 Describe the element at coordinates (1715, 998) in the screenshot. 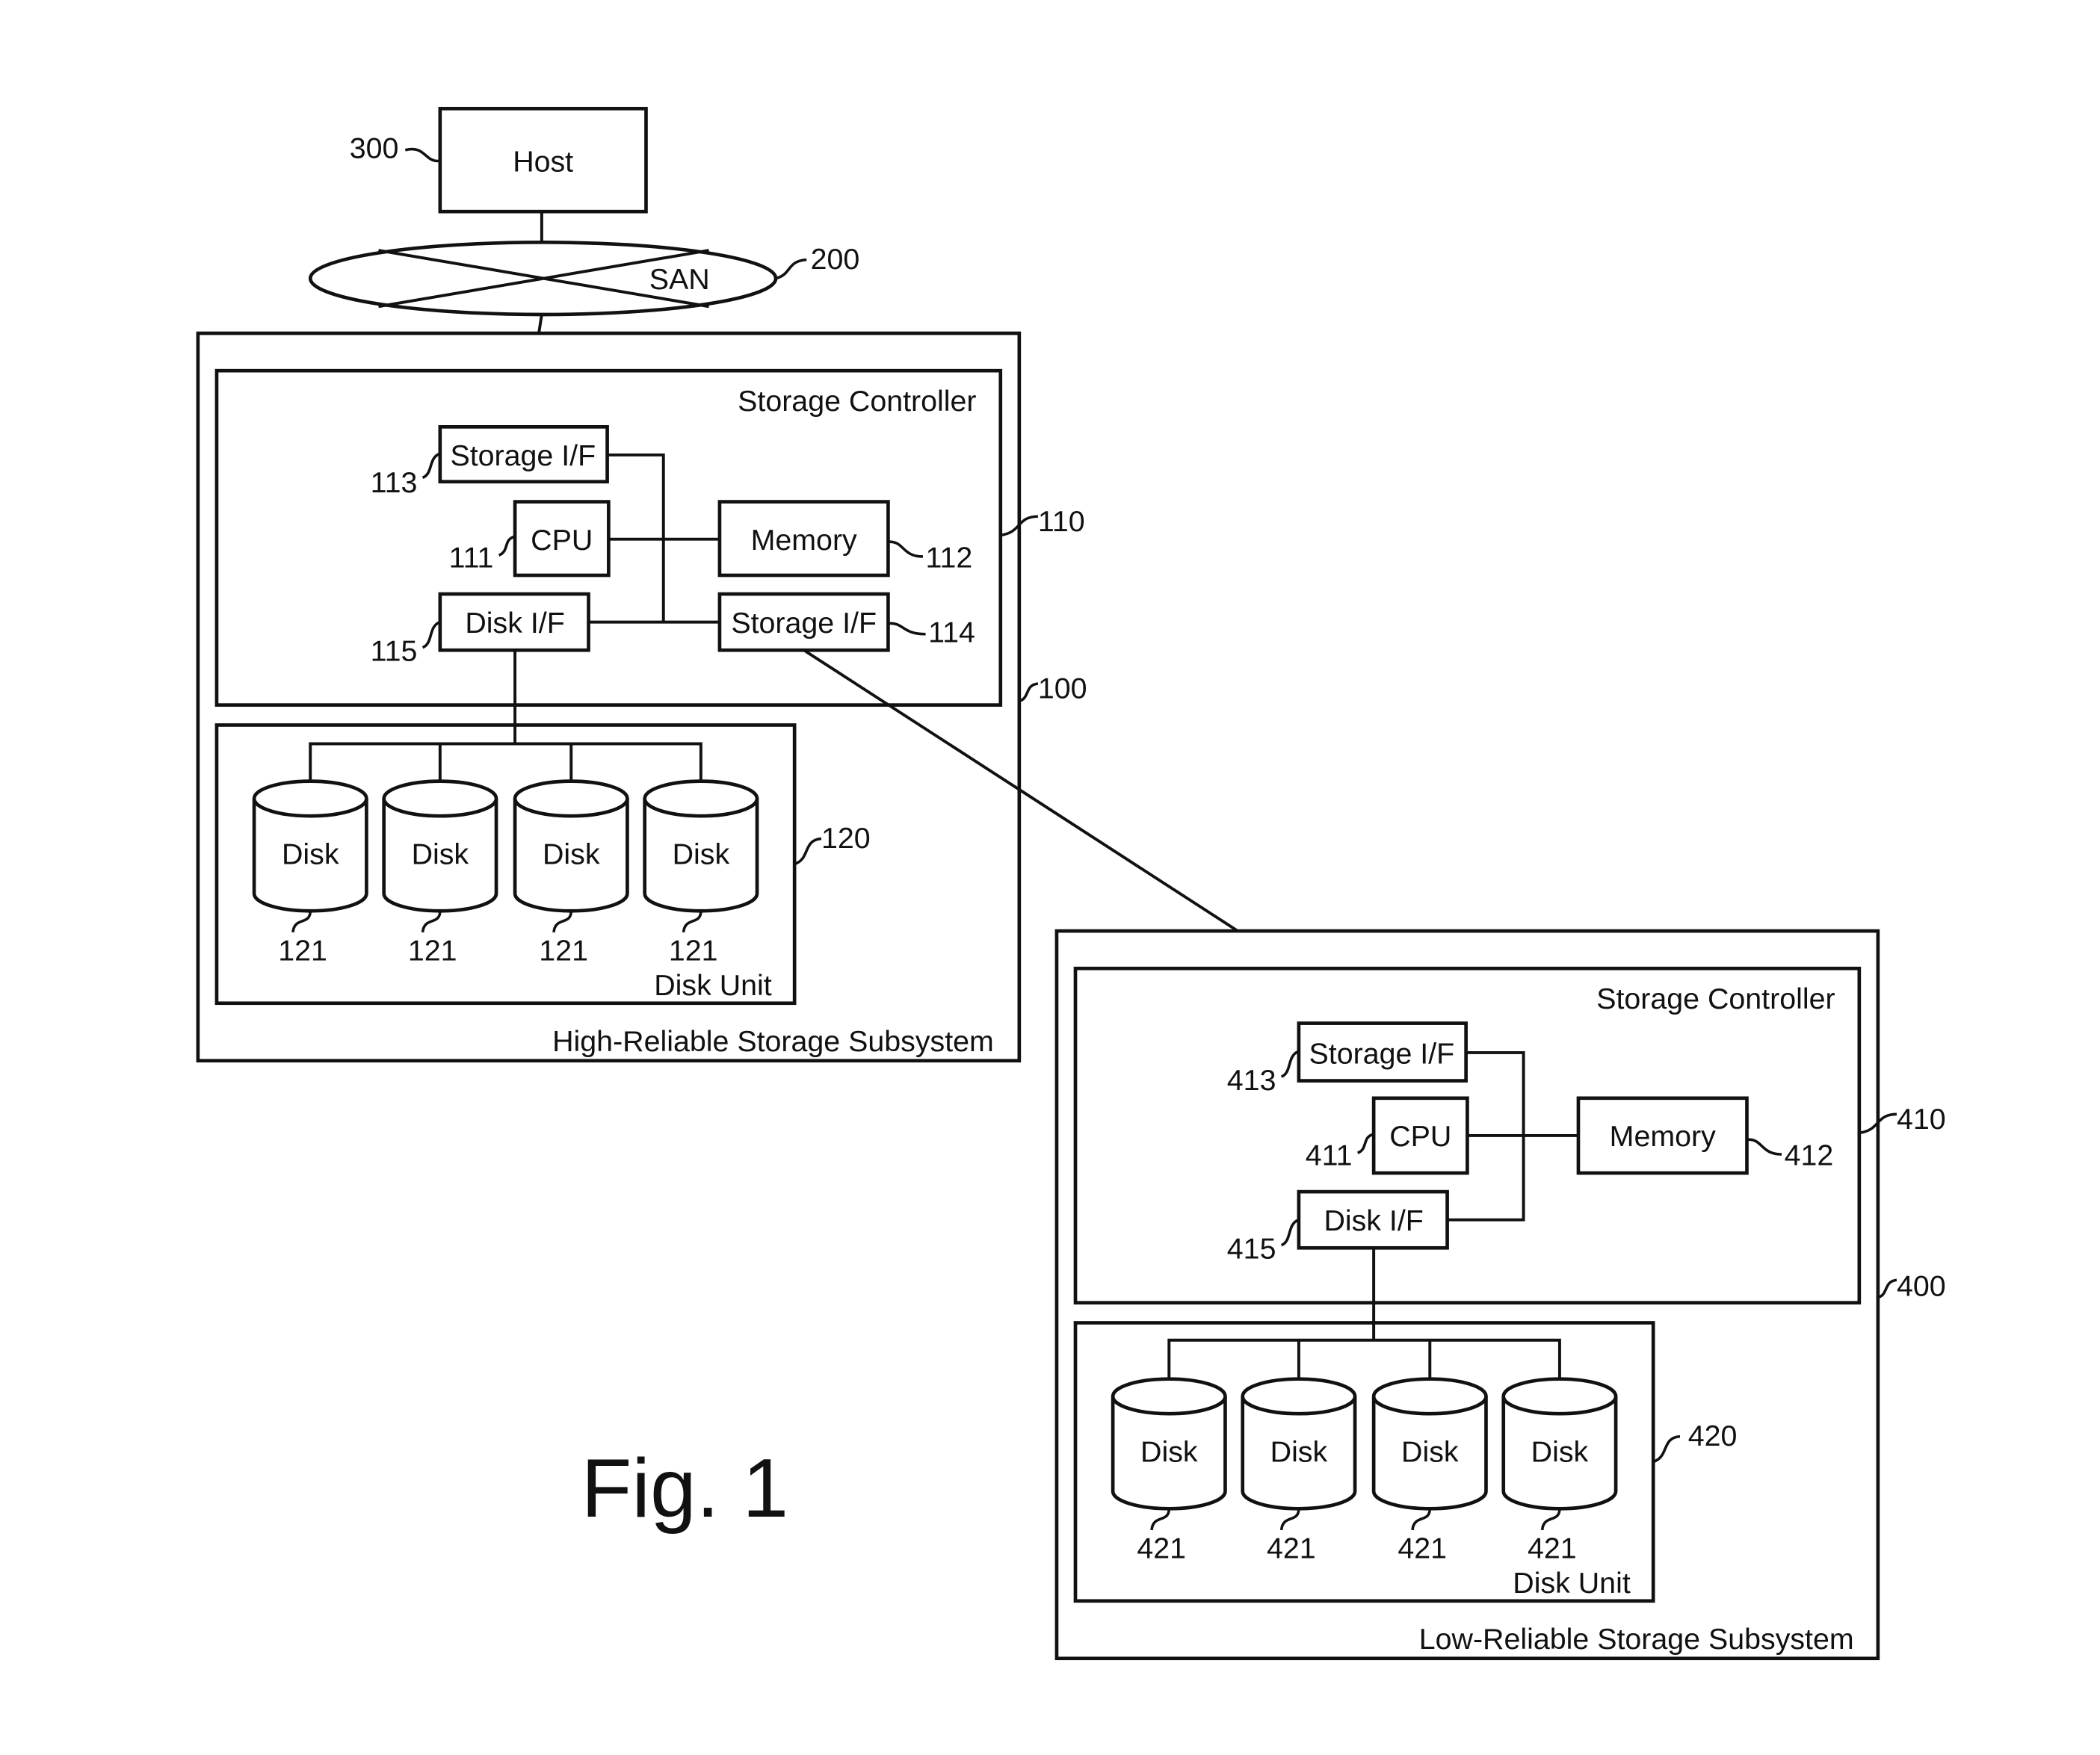

I see `low-controller-label: Storage Controller` at that location.